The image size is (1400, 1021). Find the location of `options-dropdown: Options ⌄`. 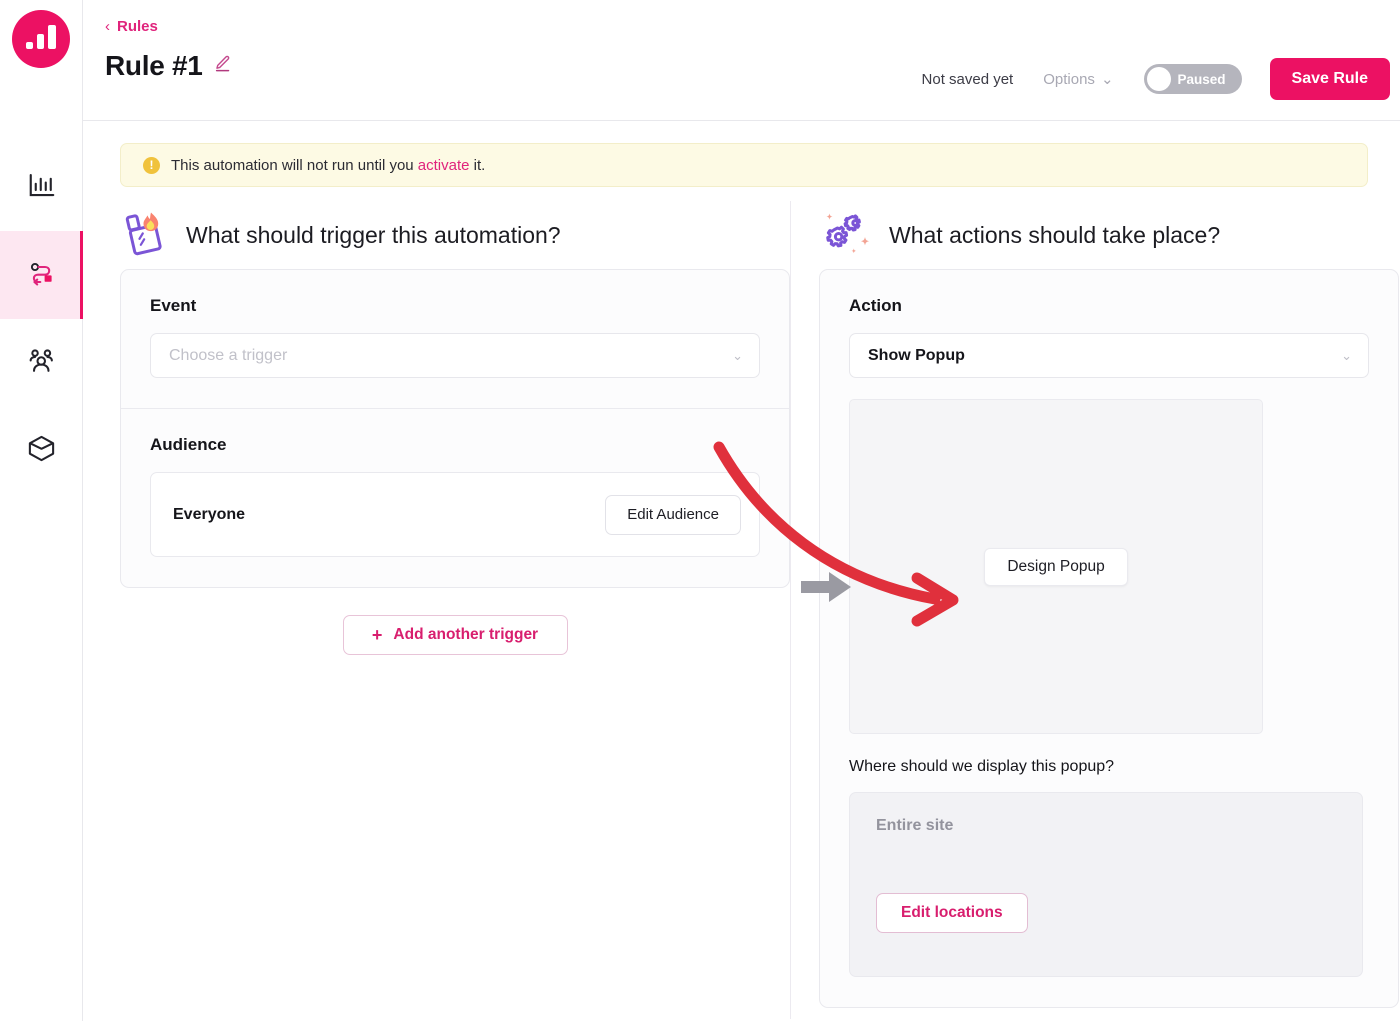

options-dropdown: Options ⌄ is located at coordinates (1078, 79).